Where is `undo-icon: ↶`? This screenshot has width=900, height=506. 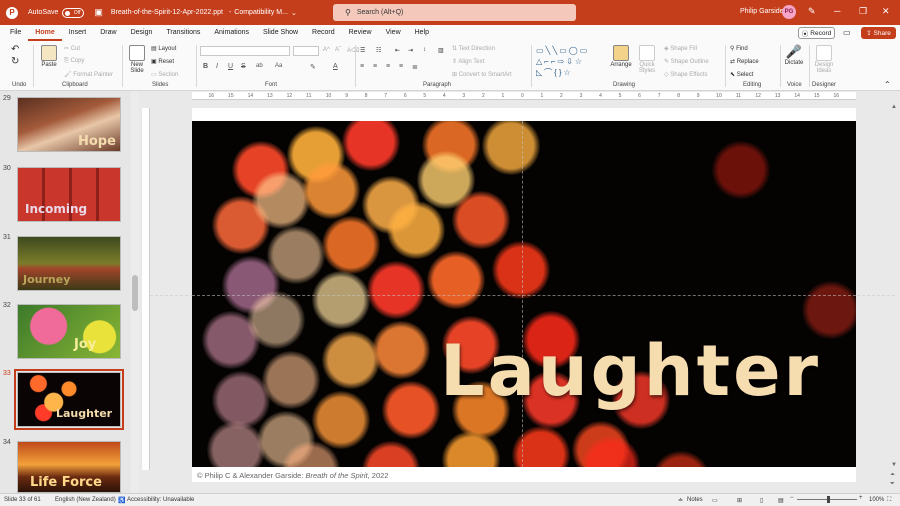 undo-icon: ↶ is located at coordinates (15, 49).